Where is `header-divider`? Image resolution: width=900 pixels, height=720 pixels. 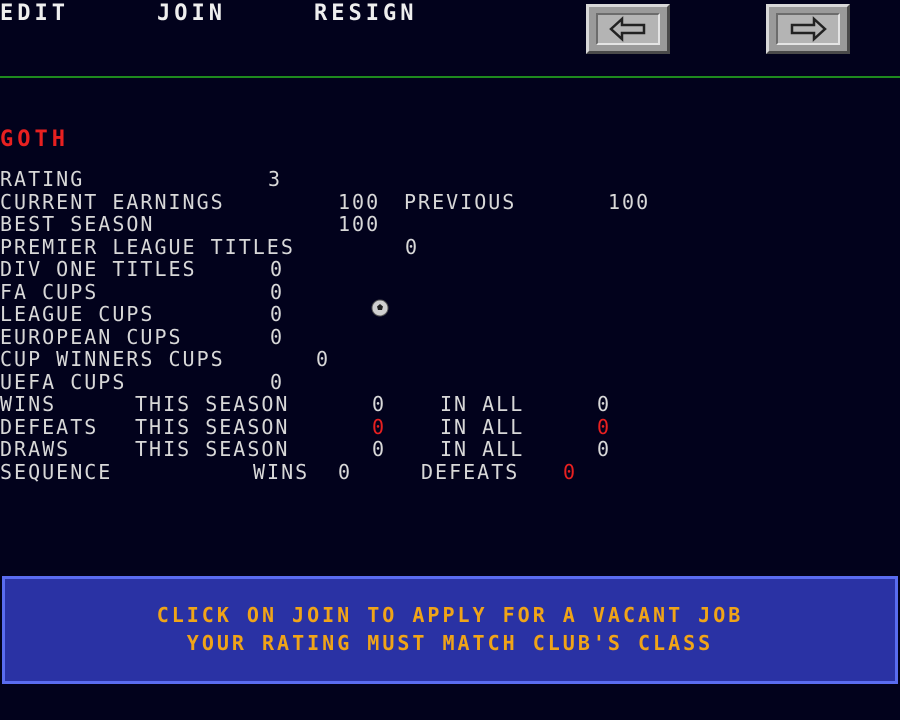 header-divider is located at coordinates (450, 77).